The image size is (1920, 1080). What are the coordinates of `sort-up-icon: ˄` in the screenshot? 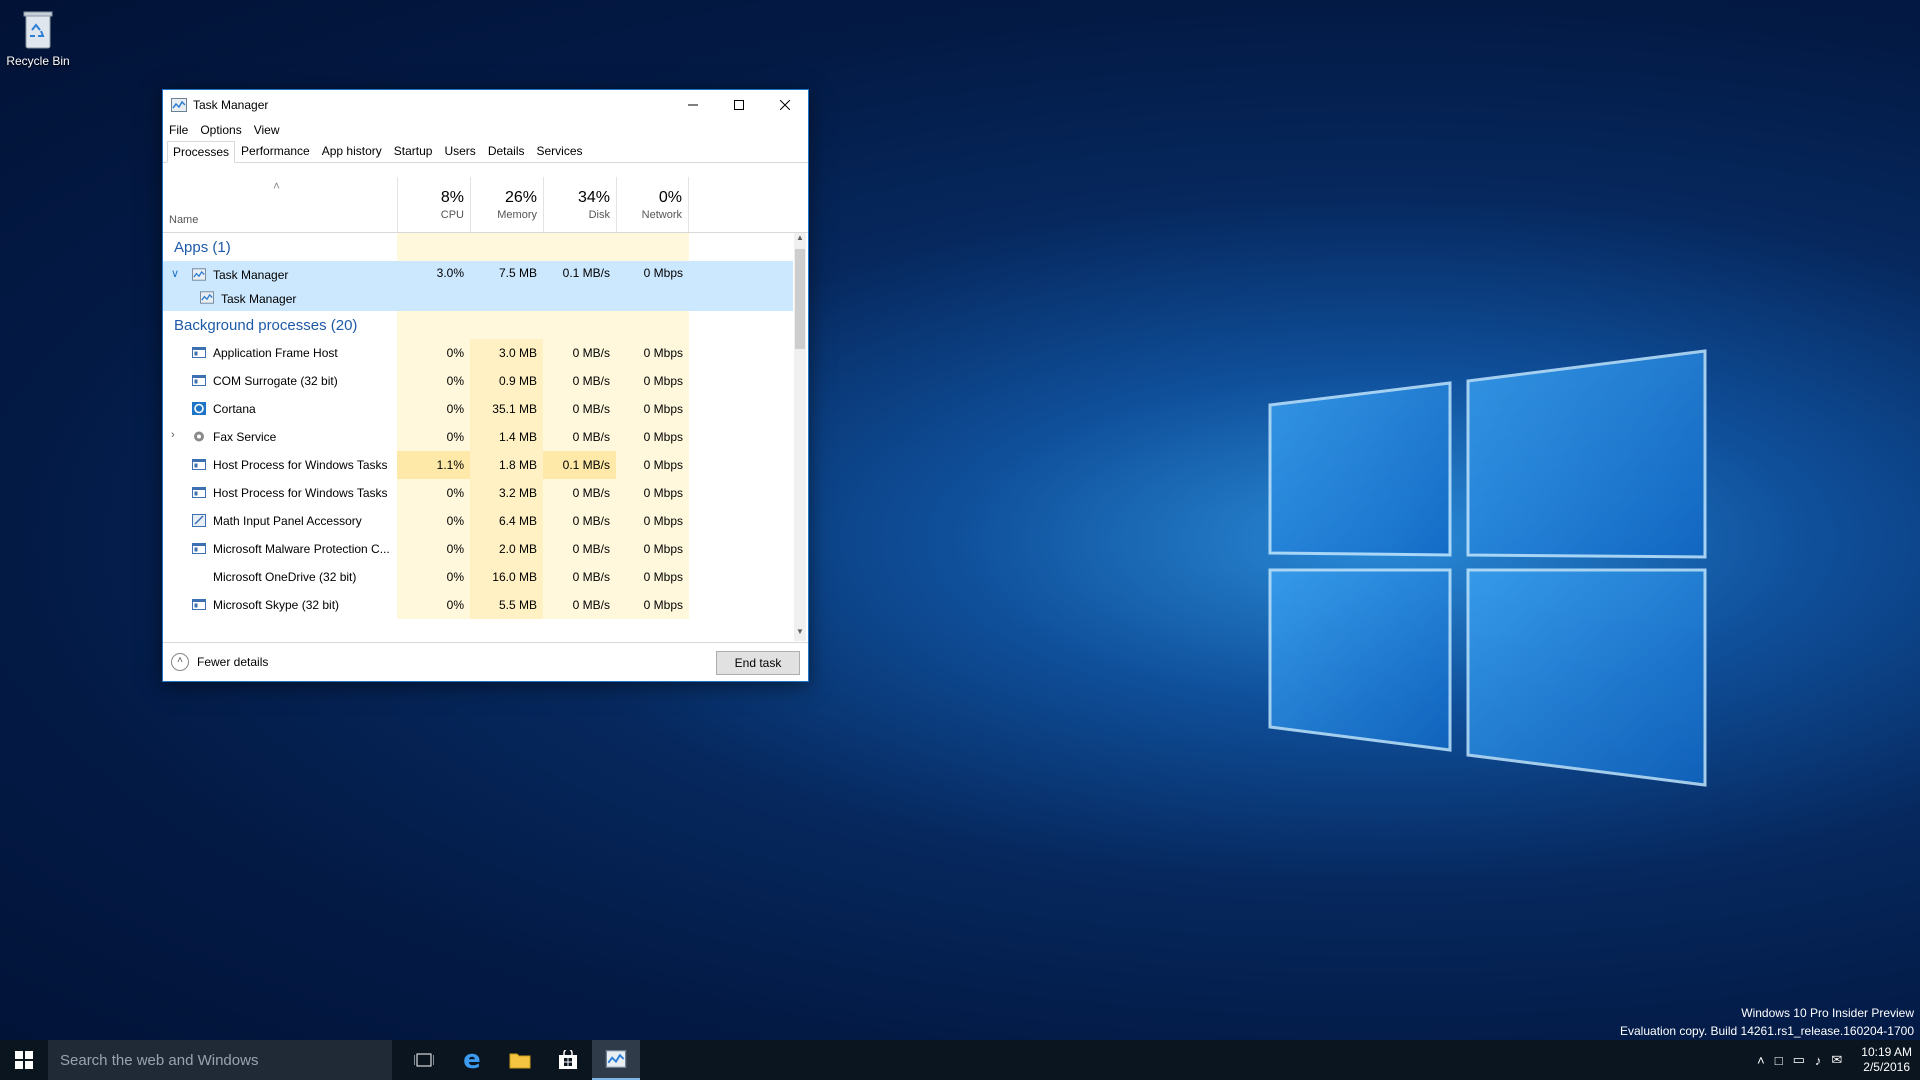 It's located at (277, 186).